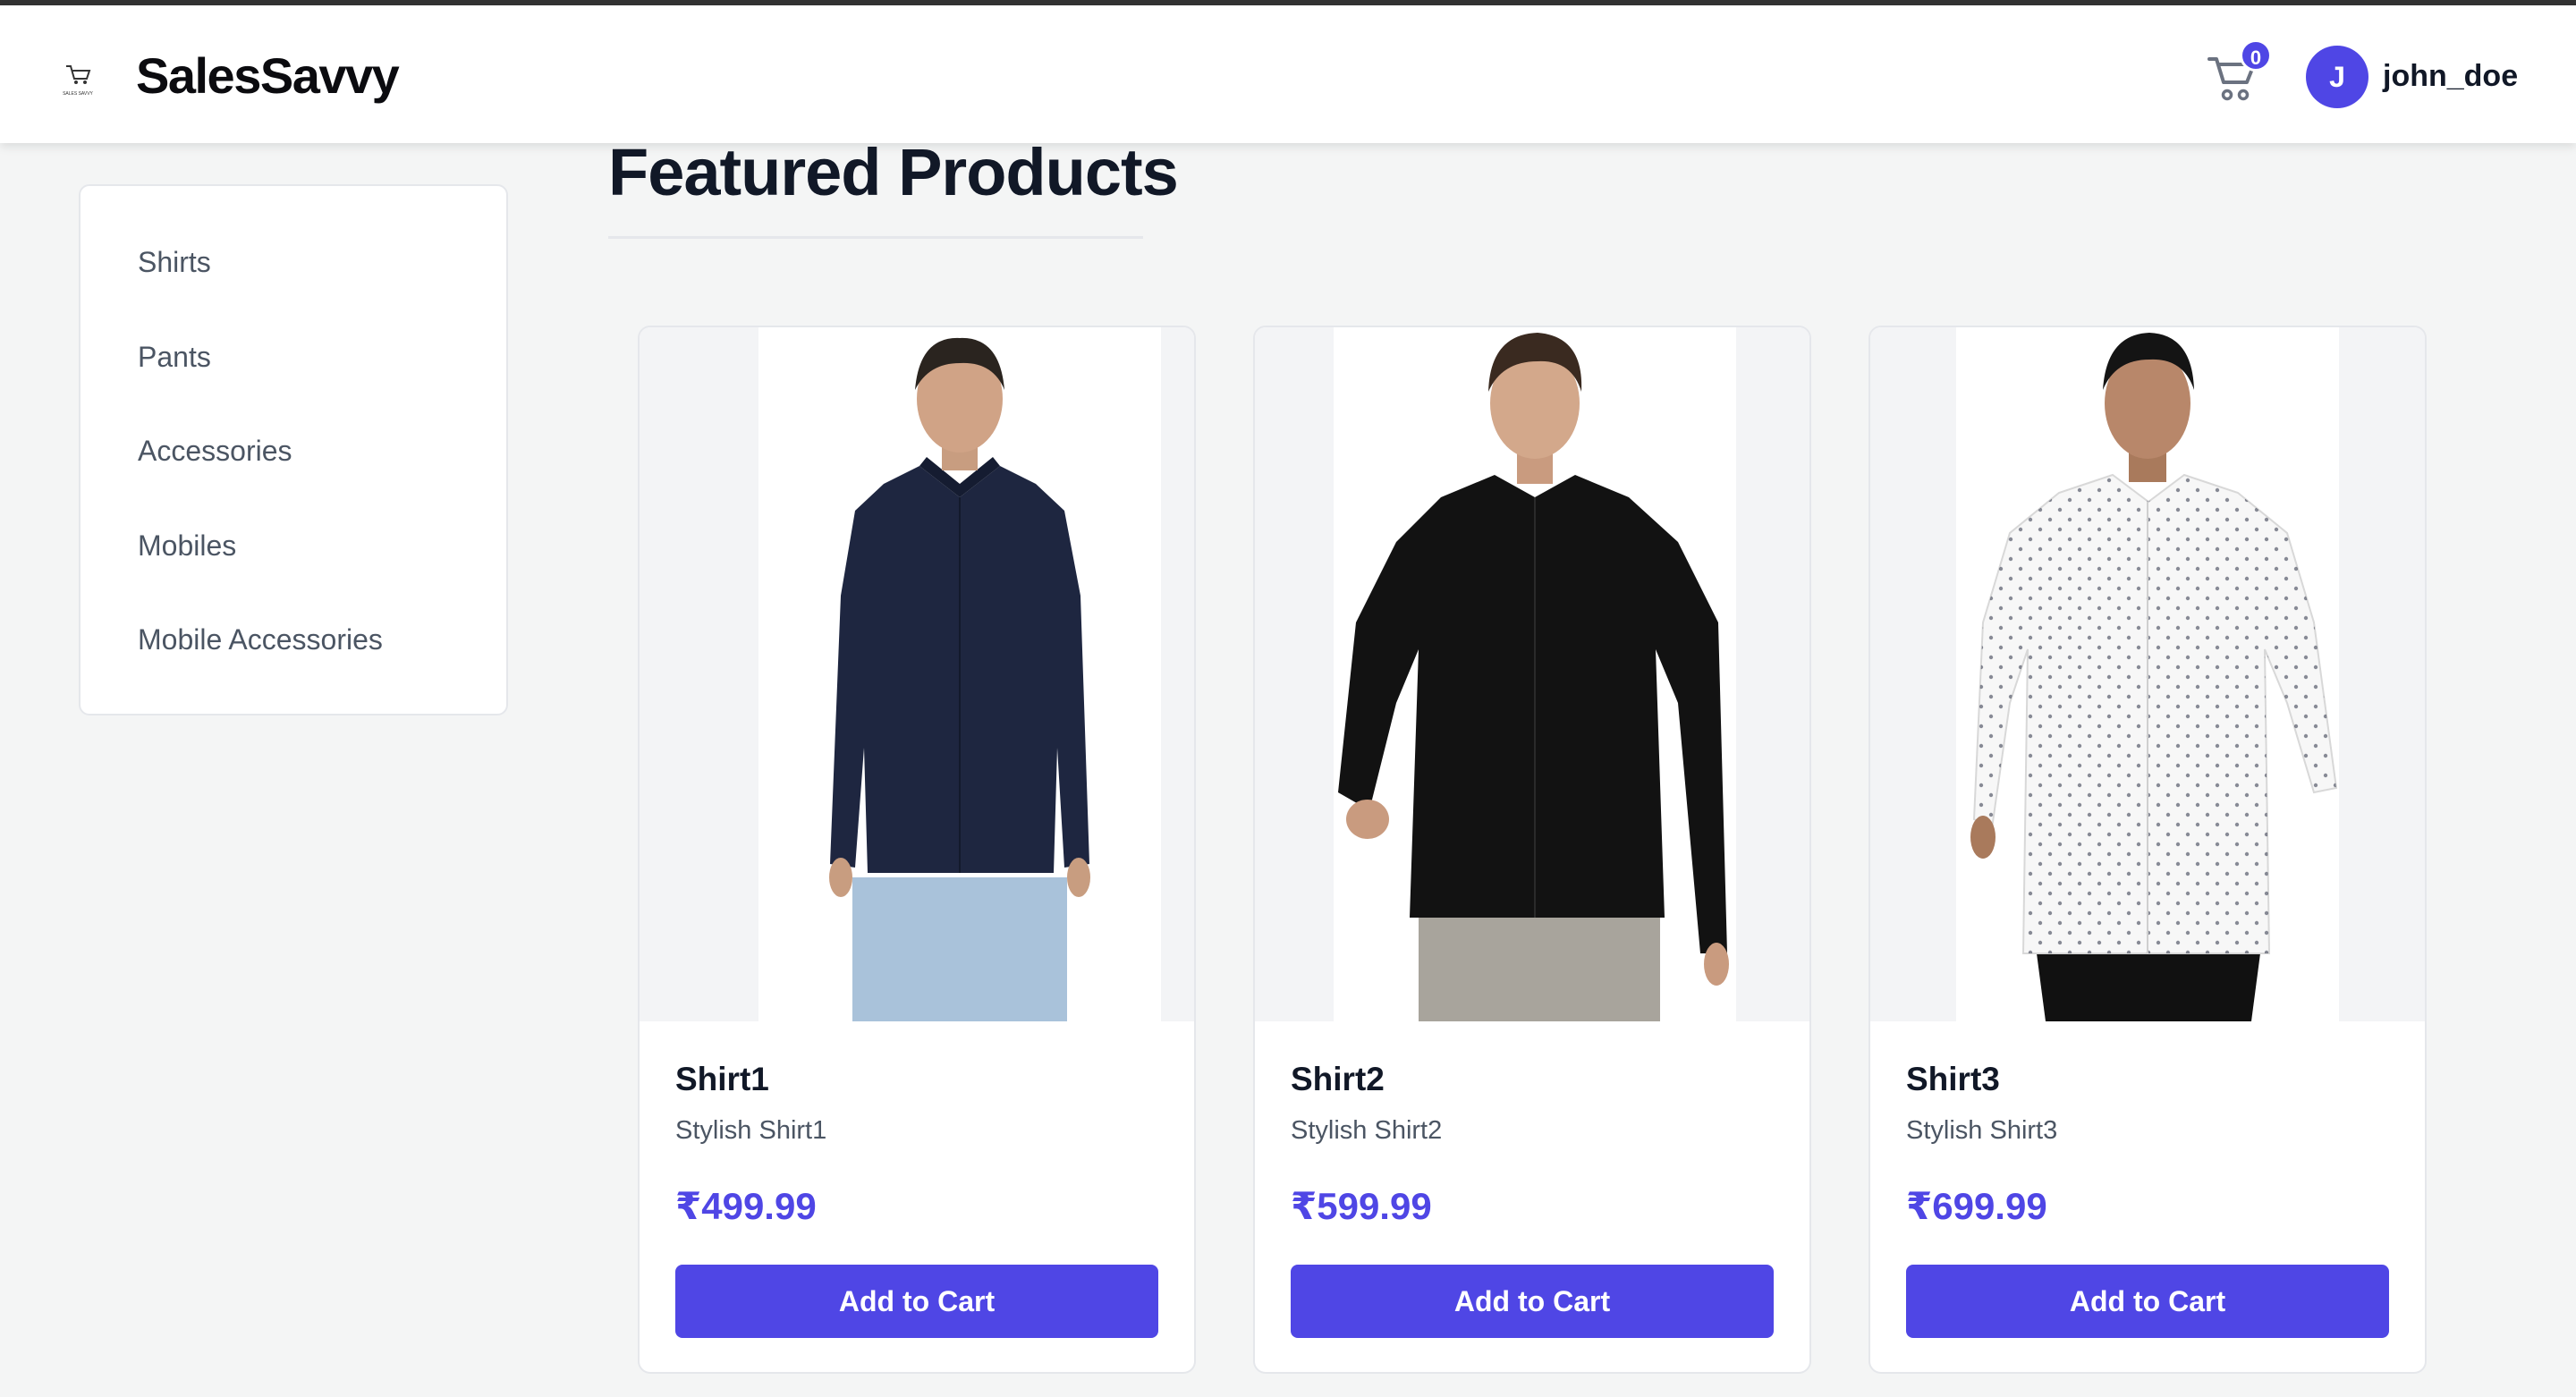 This screenshot has width=2576, height=1397. What do you see at coordinates (78, 94) in the screenshot?
I see `logo-text: SALES SAVVY` at bounding box center [78, 94].